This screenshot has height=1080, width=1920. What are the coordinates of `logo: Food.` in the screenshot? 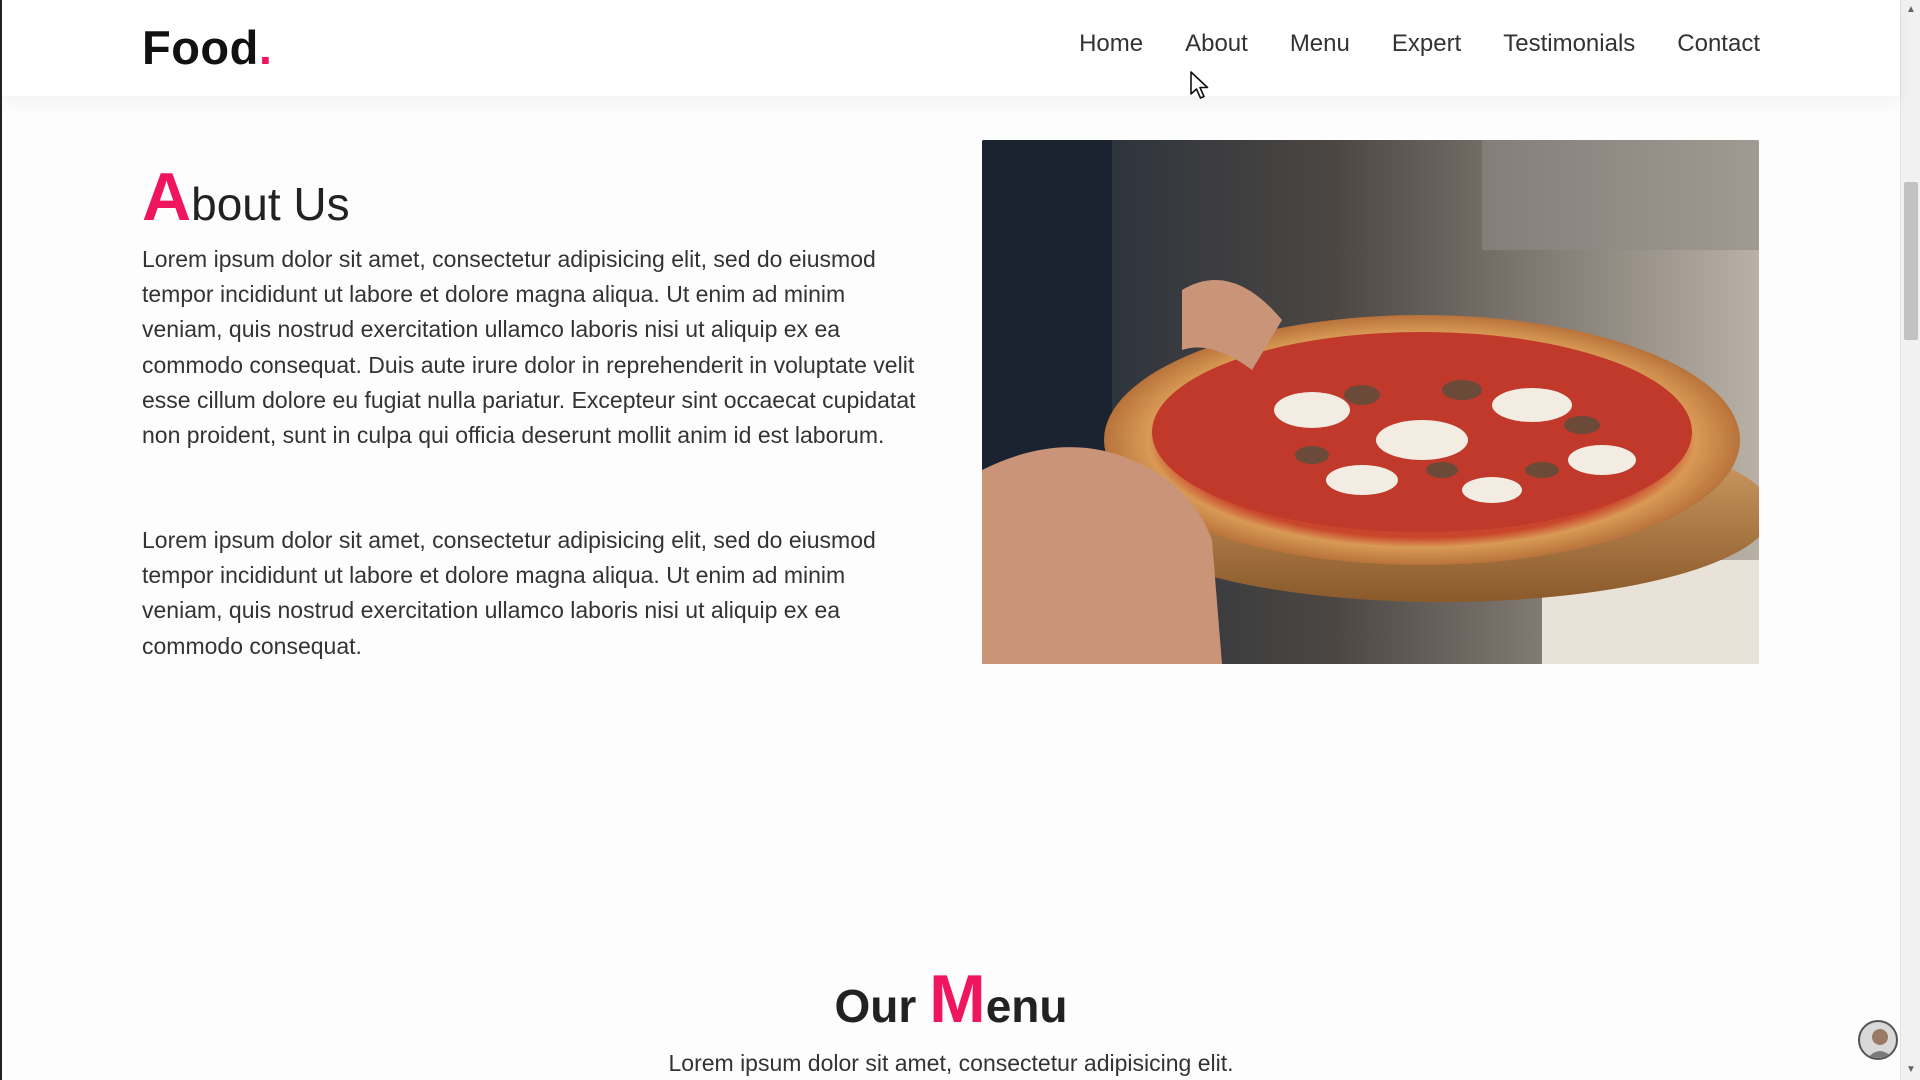 It's located at (207, 47).